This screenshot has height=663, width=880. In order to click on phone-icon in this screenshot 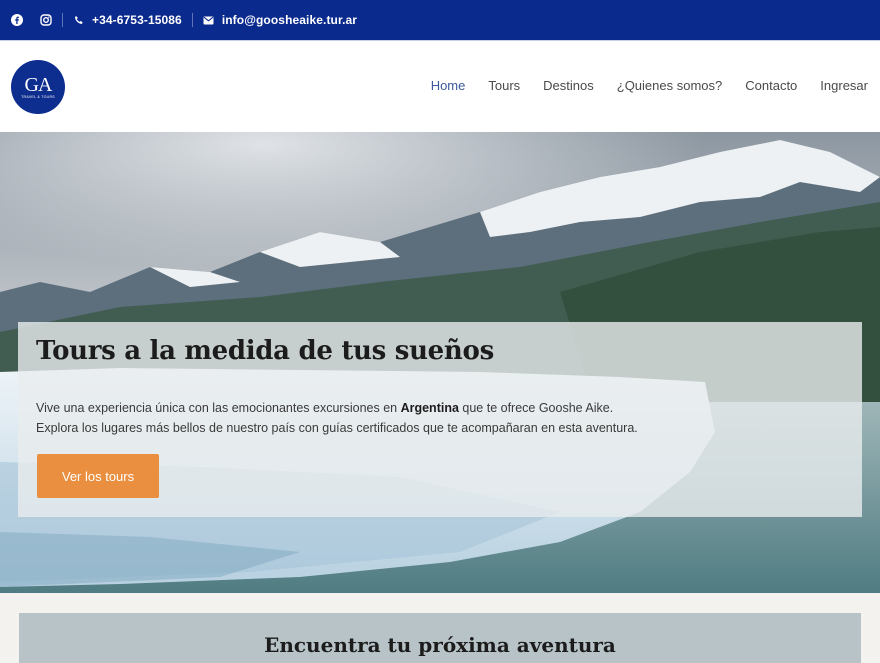, I will do `click(79, 20)`.